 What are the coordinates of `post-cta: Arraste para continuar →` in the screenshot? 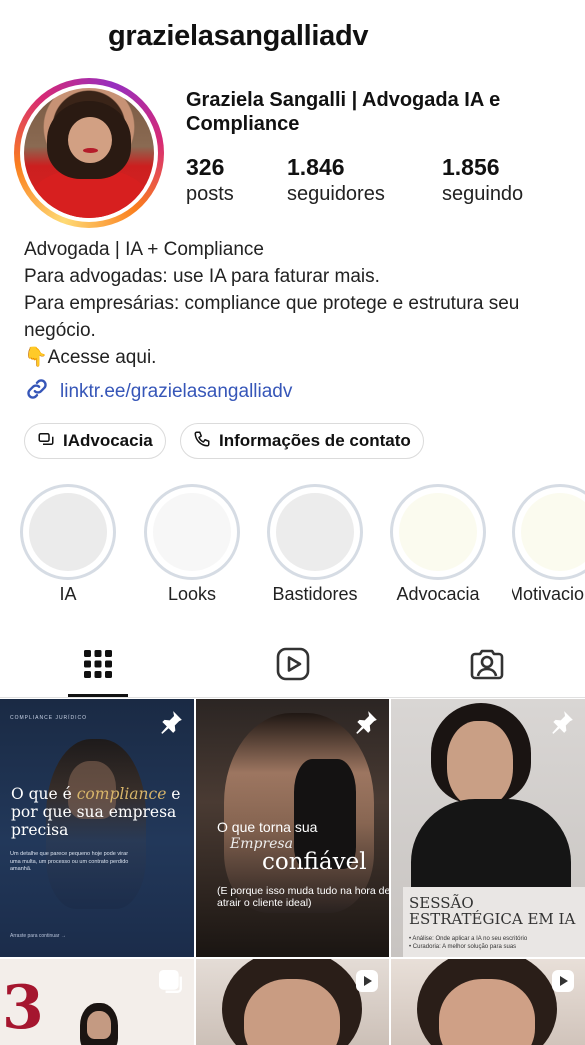 It's located at (38, 936).